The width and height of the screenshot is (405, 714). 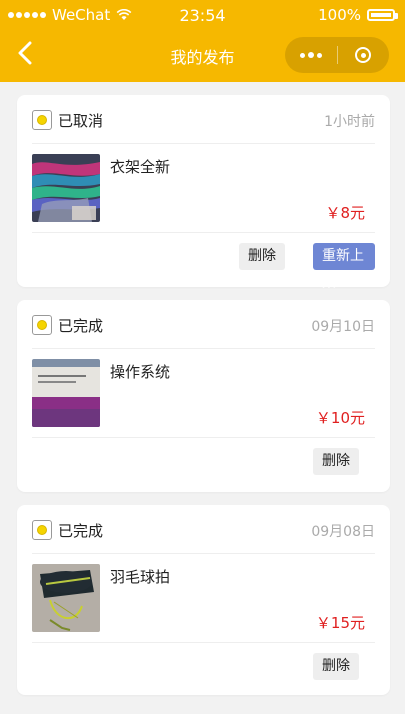 What do you see at coordinates (302, 55) in the screenshot?
I see `more-dots-icon` at bounding box center [302, 55].